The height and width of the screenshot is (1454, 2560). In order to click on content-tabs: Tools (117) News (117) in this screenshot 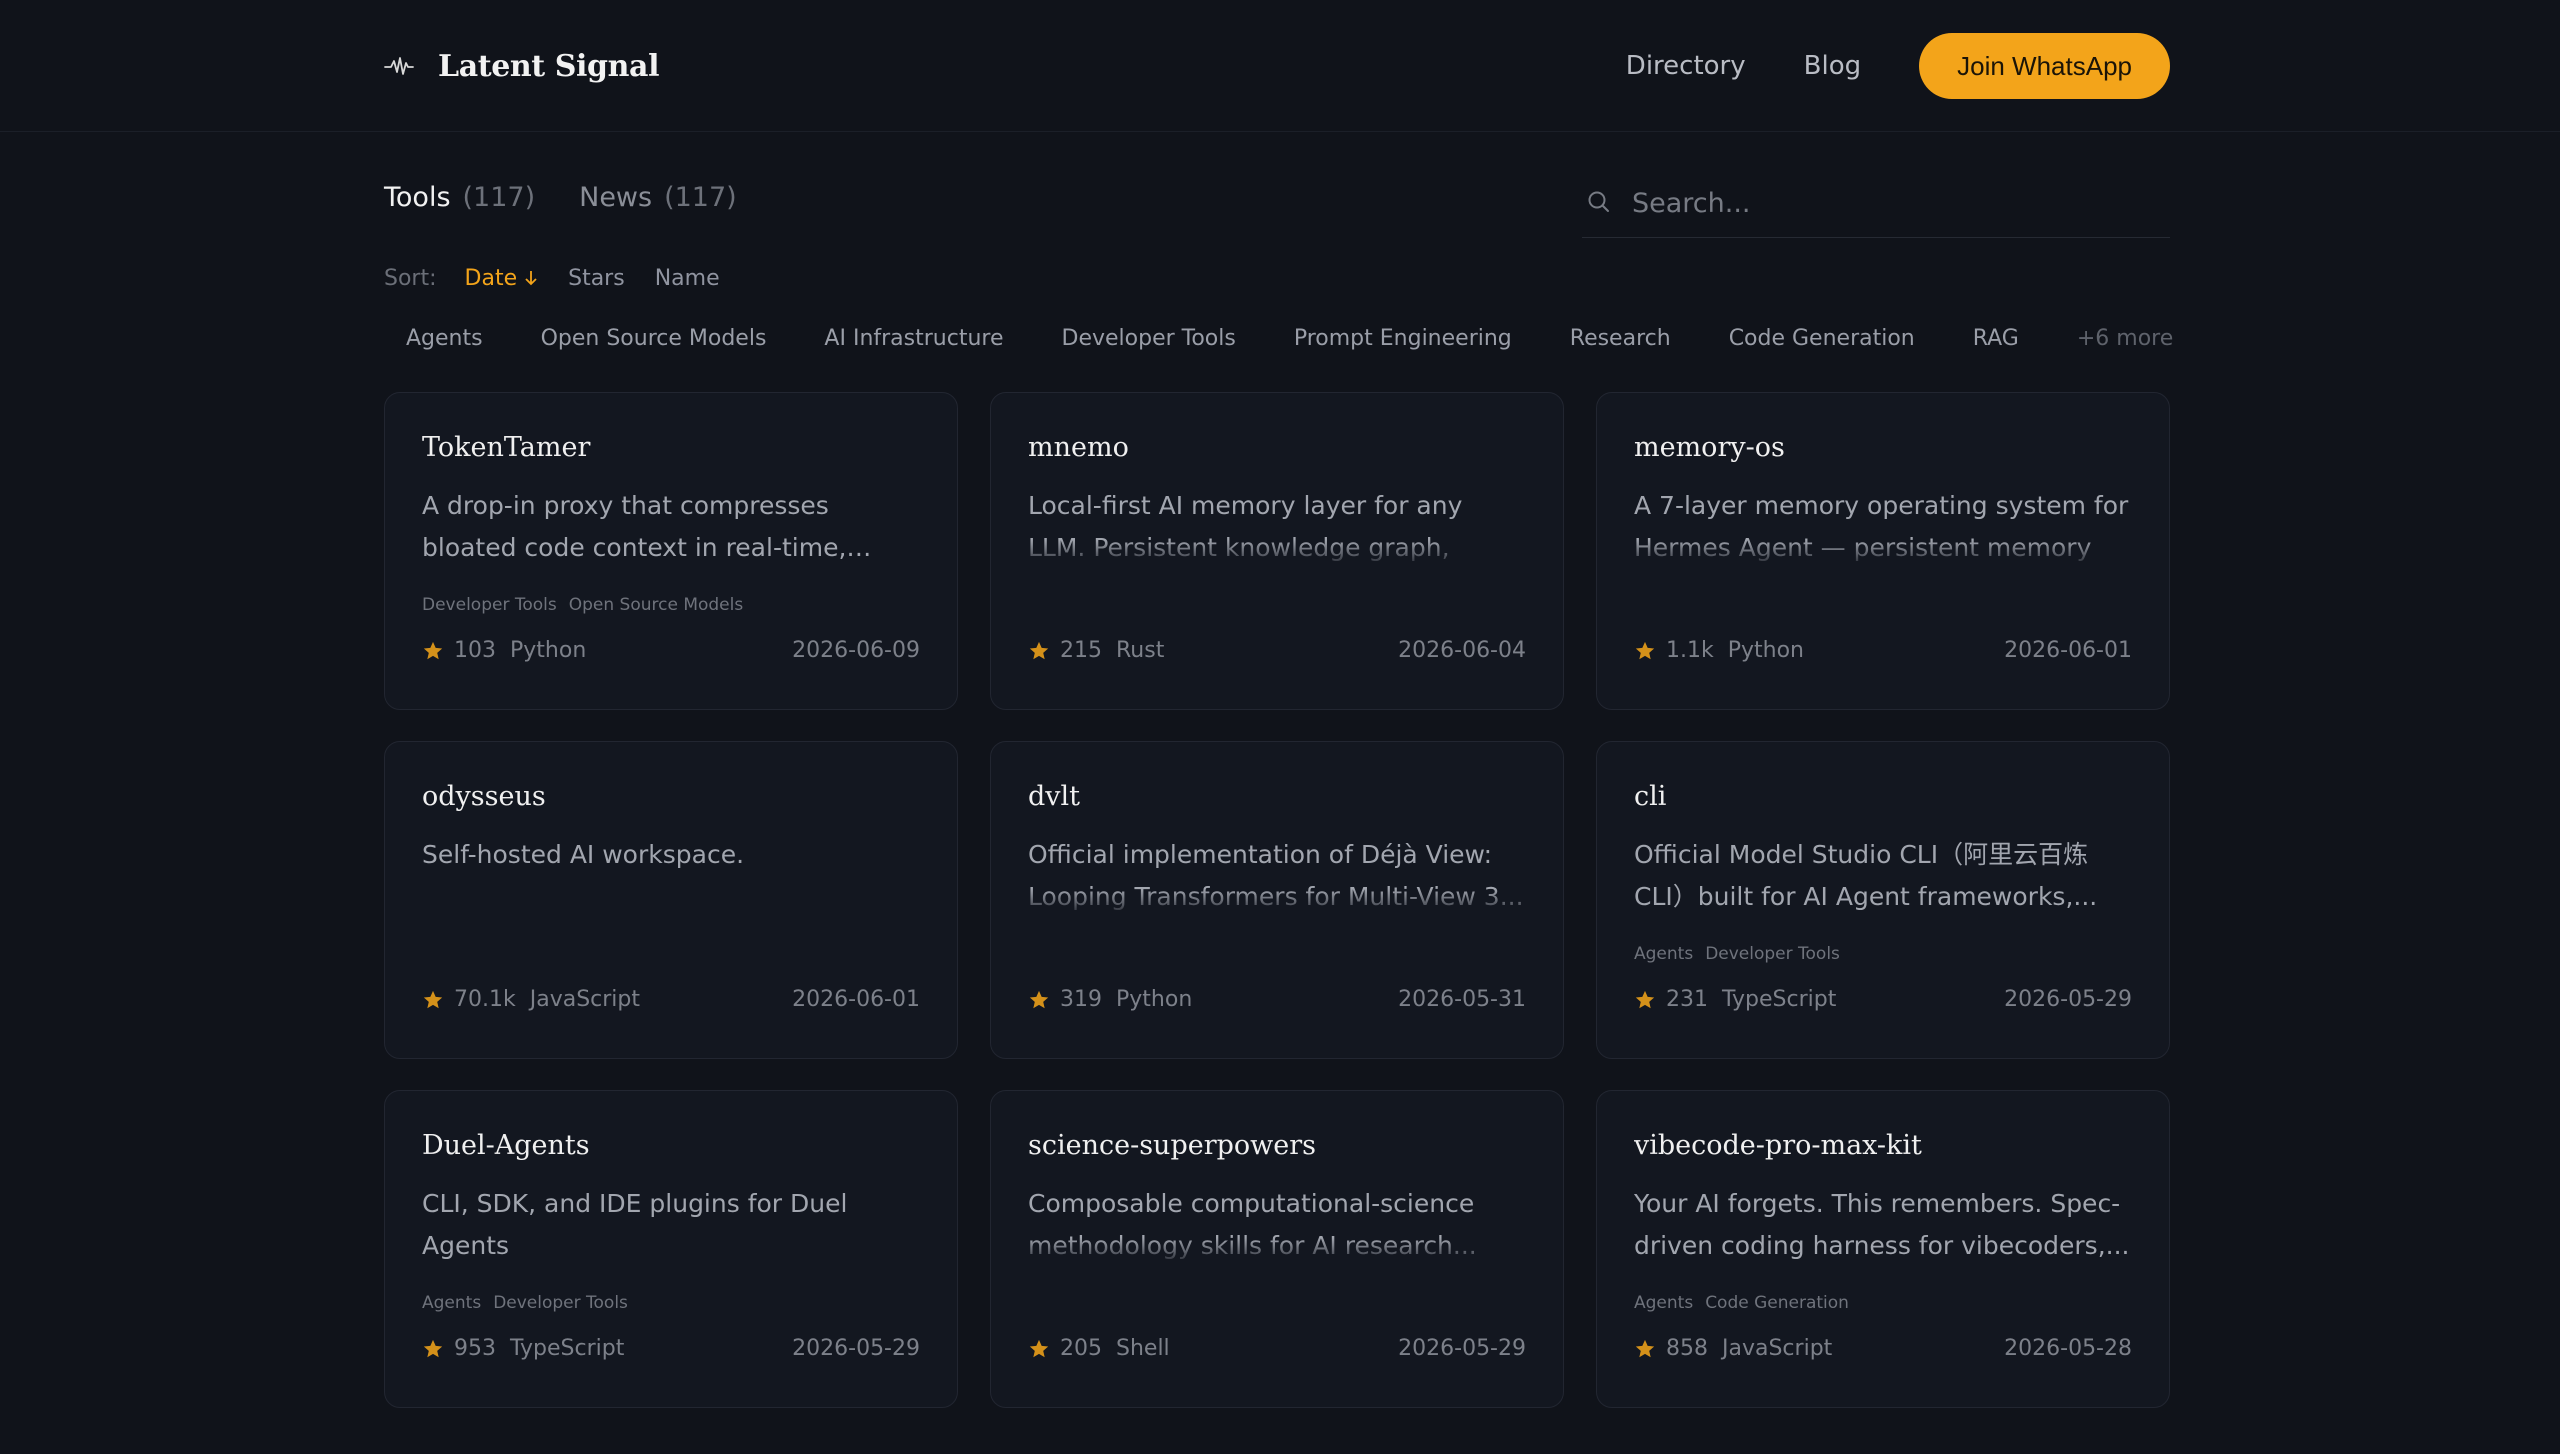, I will do `click(560, 197)`.